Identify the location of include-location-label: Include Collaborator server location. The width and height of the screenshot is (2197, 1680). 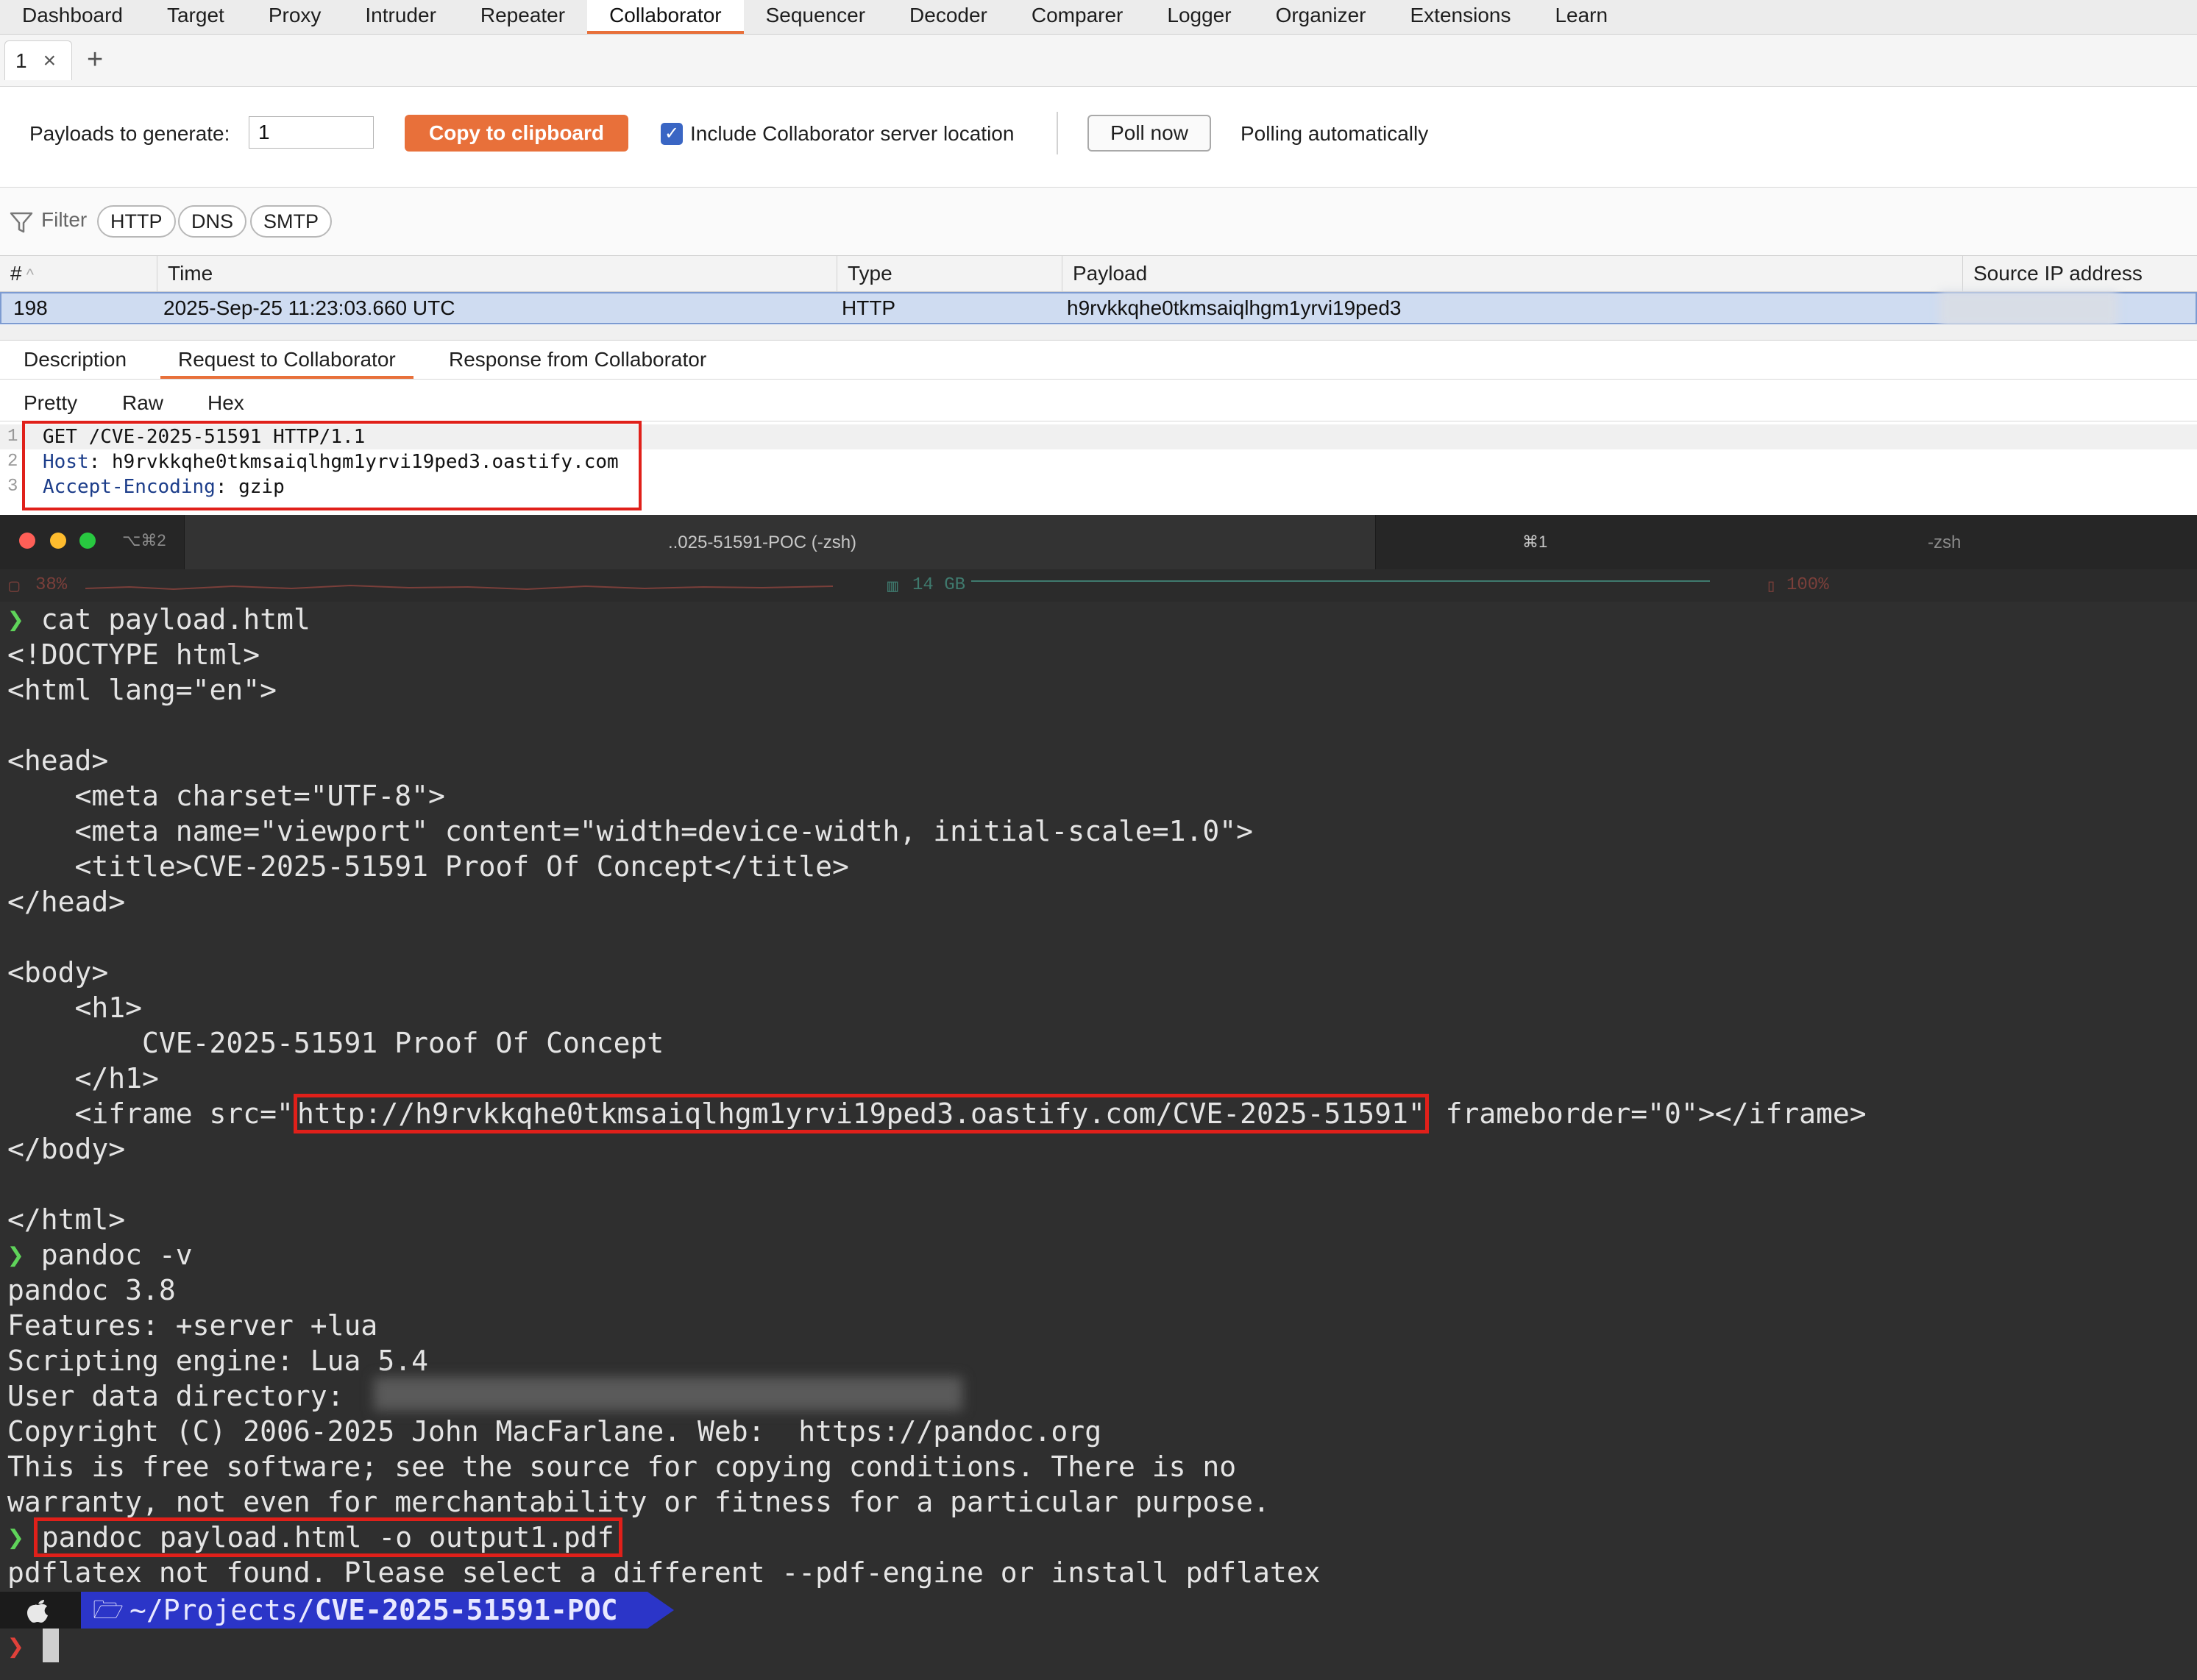
(852, 133).